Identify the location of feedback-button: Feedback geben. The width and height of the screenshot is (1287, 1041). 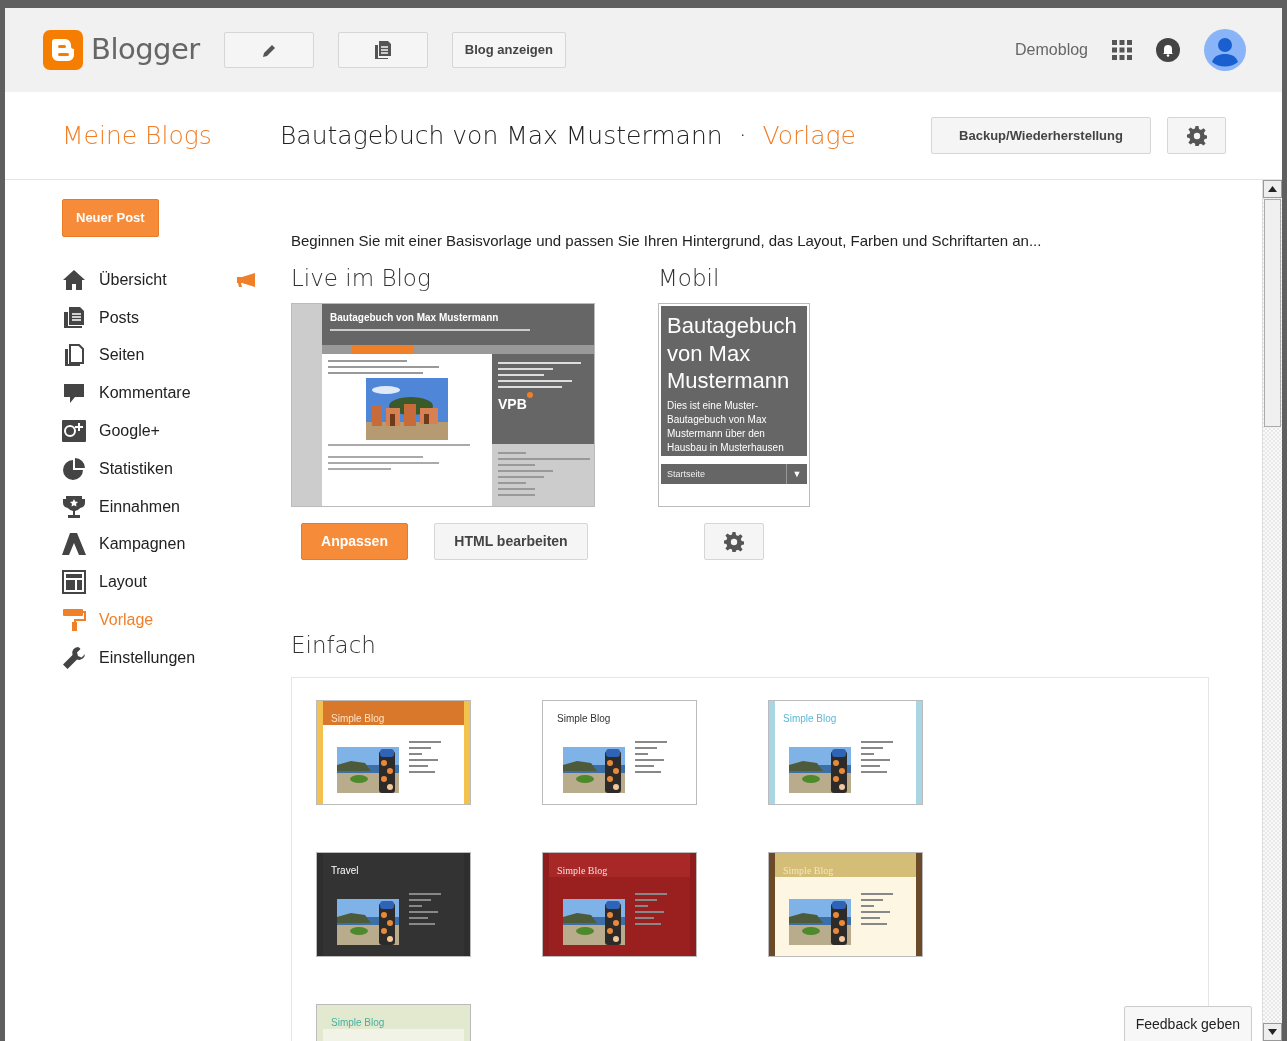
(1187, 1023).